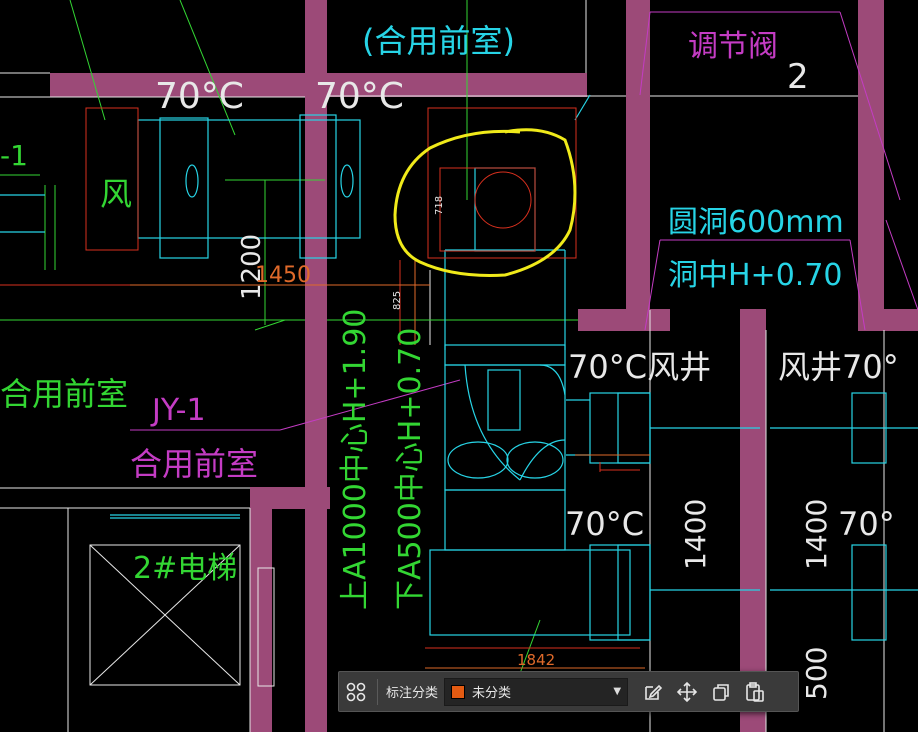  What do you see at coordinates (838, 367) in the screenshot?
I see `label-shaft-70: 风井70°` at bounding box center [838, 367].